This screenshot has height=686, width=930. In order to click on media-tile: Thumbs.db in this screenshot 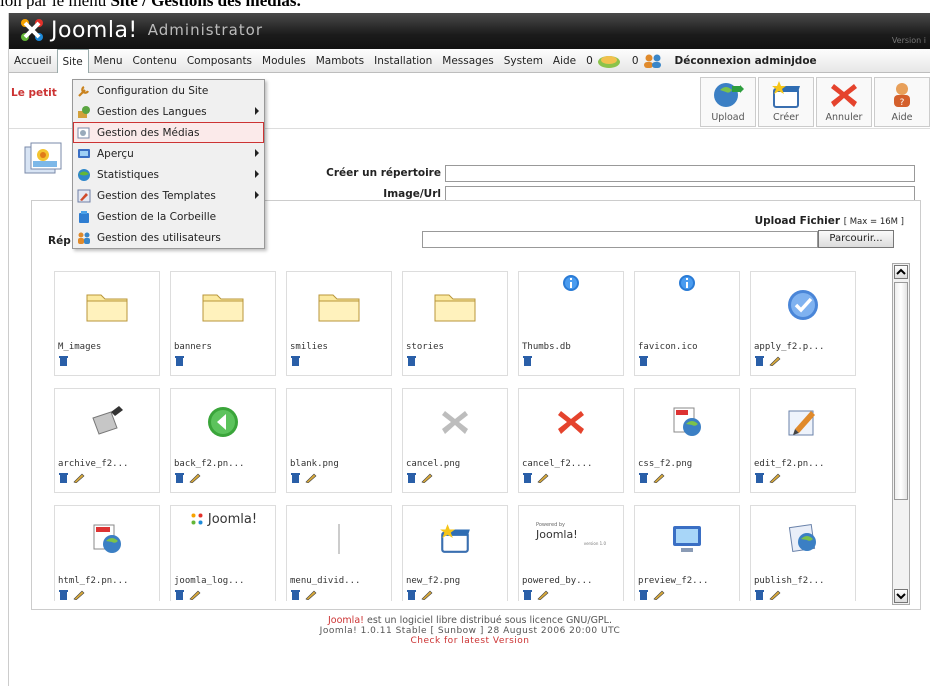, I will do `click(571, 323)`.